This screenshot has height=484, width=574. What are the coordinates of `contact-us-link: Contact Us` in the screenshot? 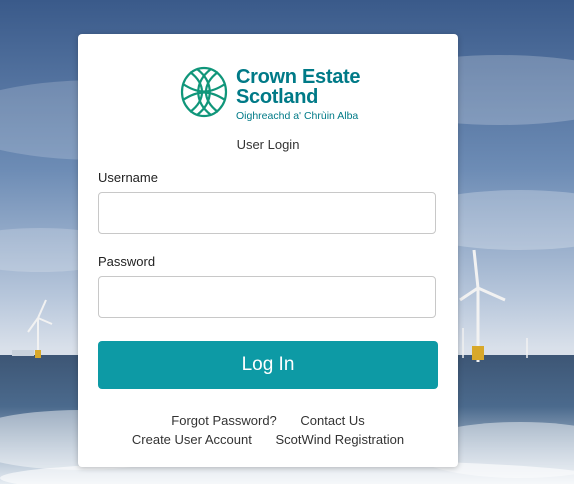 It's located at (332, 420).